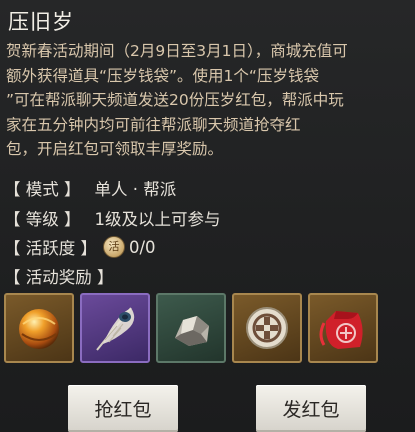  I want to click on activity-title: 压旧岁, so click(41, 22).